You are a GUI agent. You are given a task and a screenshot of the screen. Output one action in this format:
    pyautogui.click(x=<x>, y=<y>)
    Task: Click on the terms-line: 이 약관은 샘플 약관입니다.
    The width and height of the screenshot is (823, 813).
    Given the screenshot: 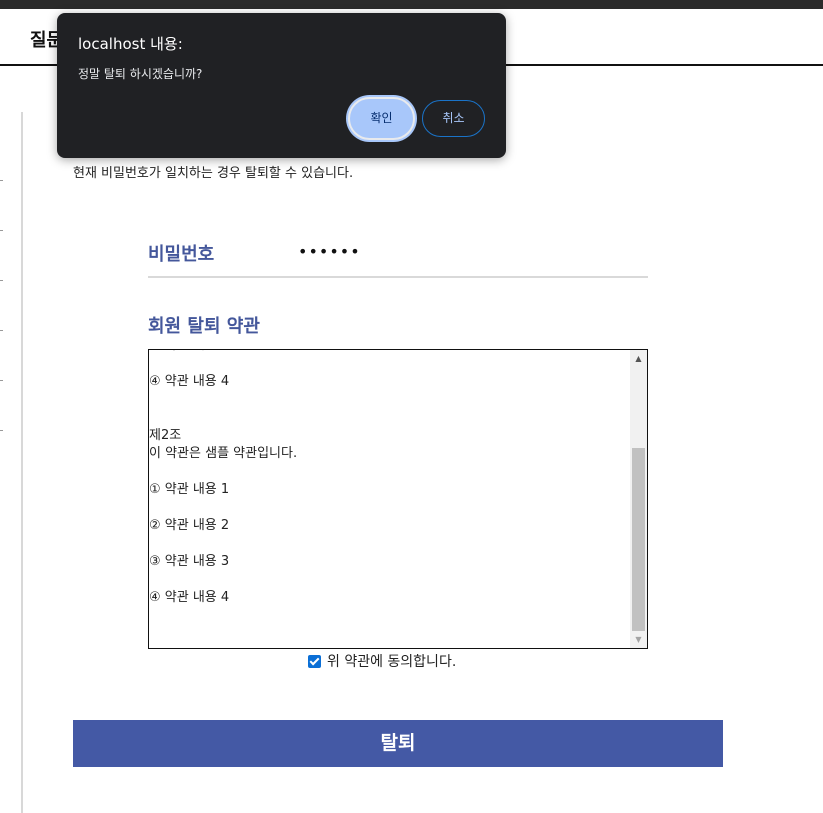 What is the action you would take?
    pyautogui.click(x=223, y=453)
    